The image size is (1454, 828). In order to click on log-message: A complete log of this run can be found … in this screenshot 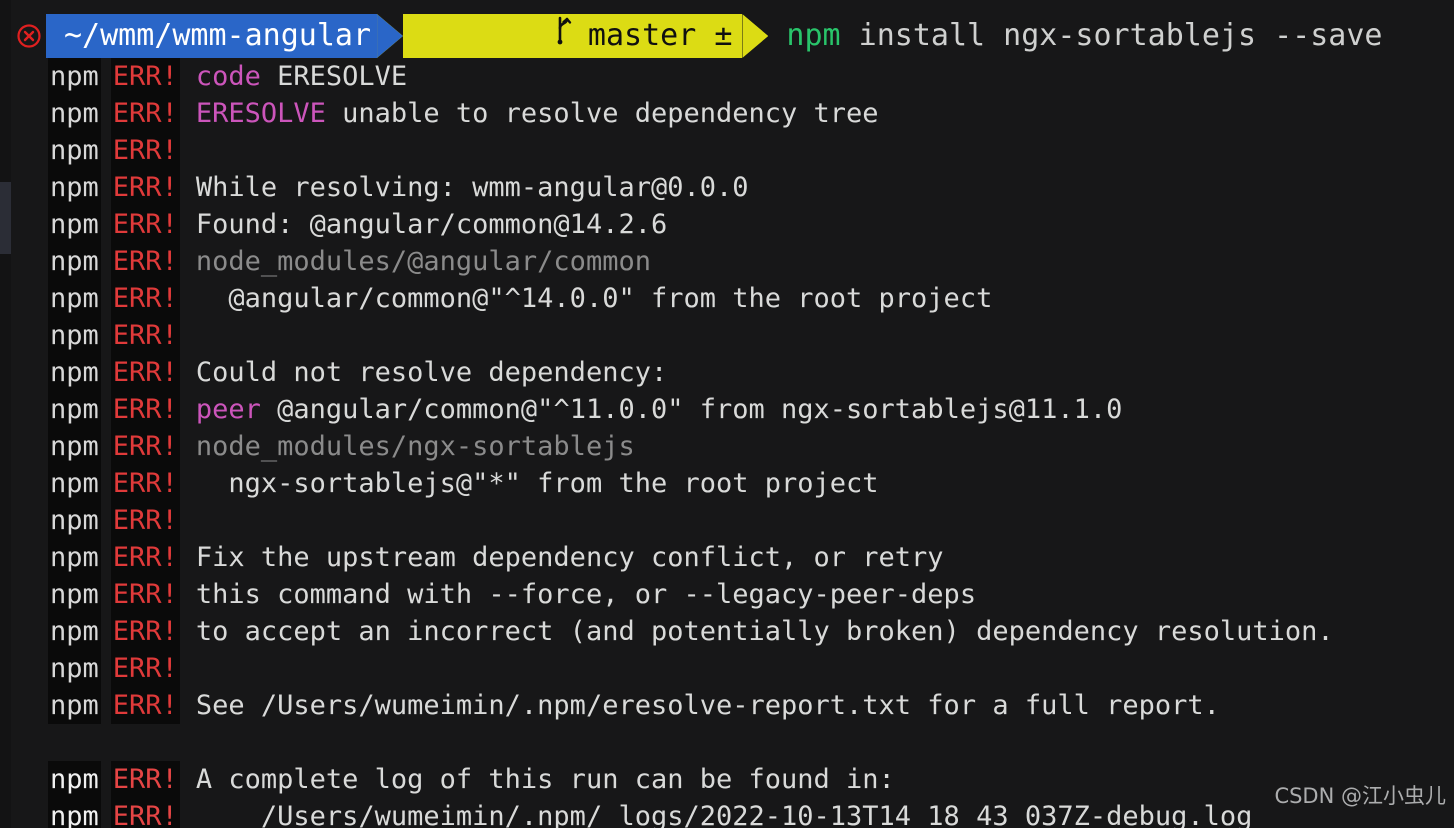, I will do `click(537, 779)`.